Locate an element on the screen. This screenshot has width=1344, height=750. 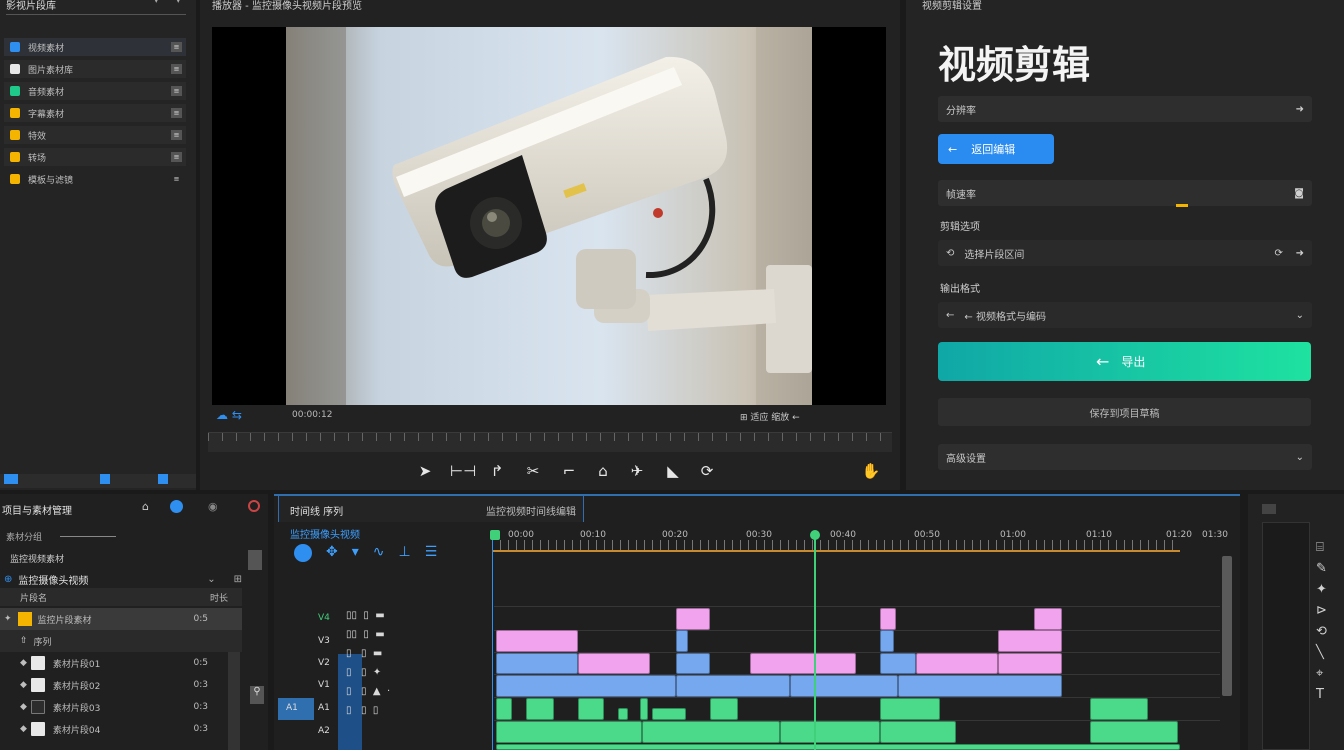
track-label: A2 is located at coordinates (324, 731).